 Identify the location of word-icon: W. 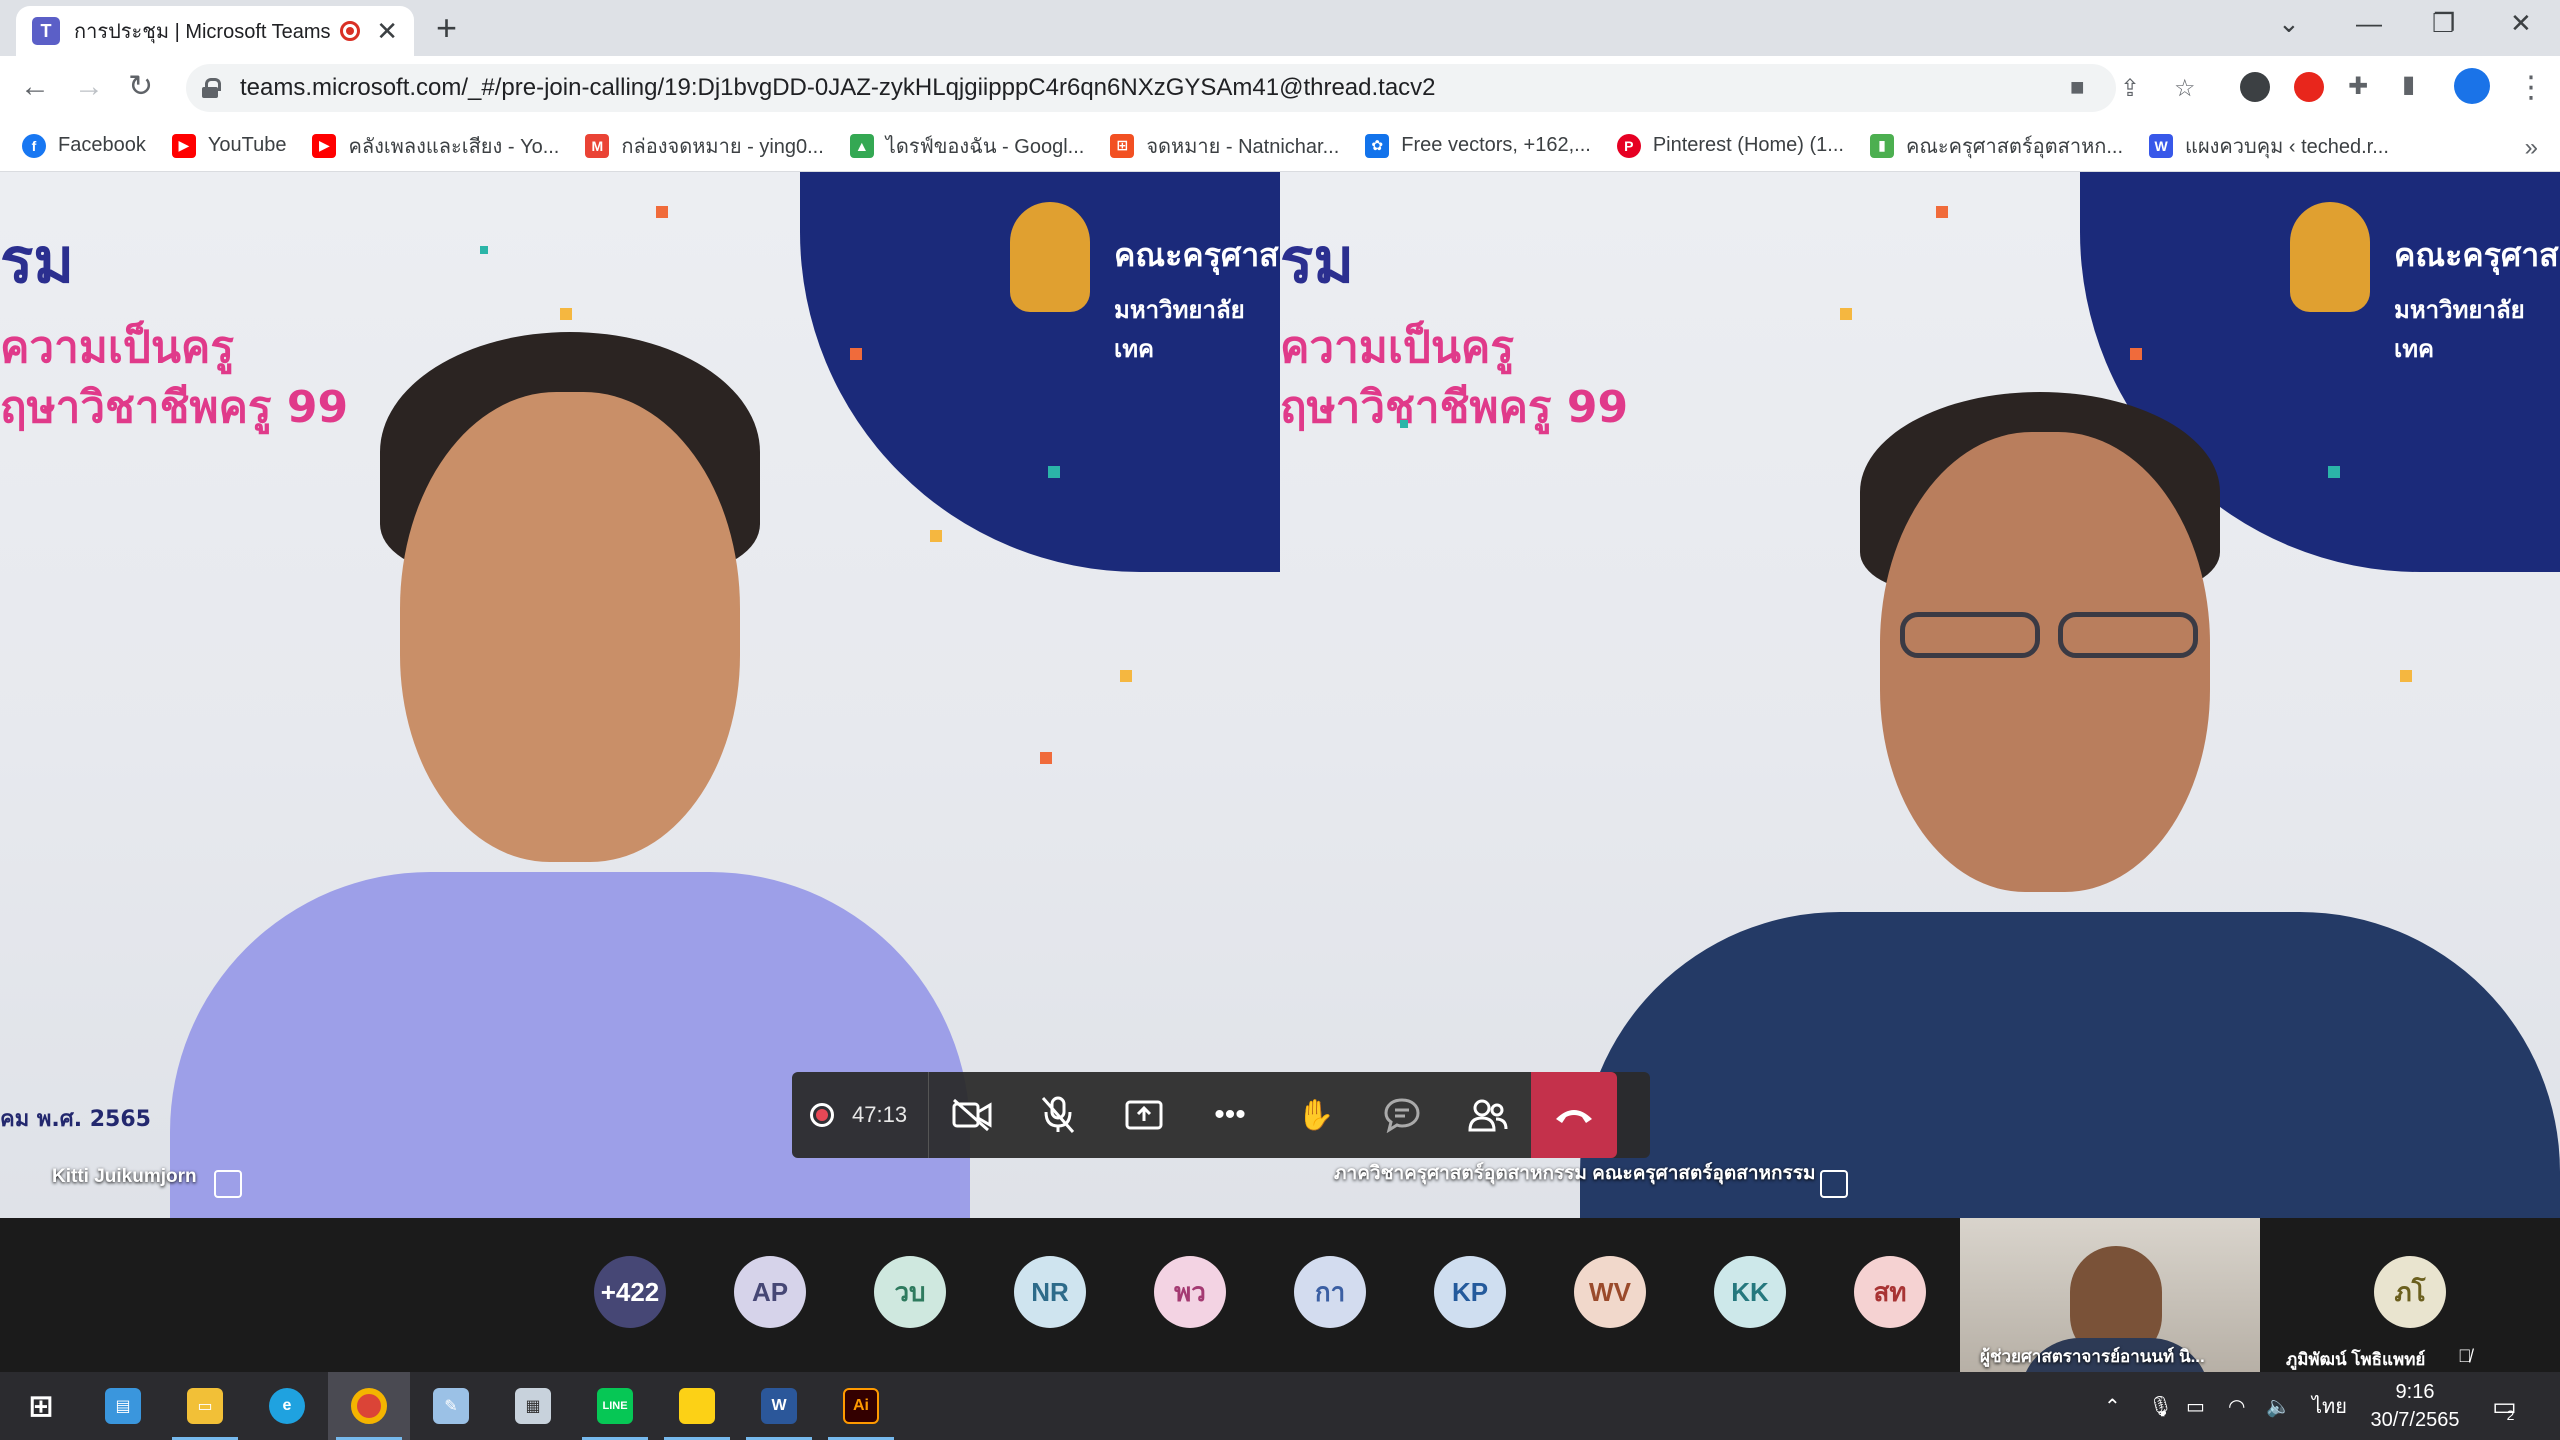
(779, 1406).